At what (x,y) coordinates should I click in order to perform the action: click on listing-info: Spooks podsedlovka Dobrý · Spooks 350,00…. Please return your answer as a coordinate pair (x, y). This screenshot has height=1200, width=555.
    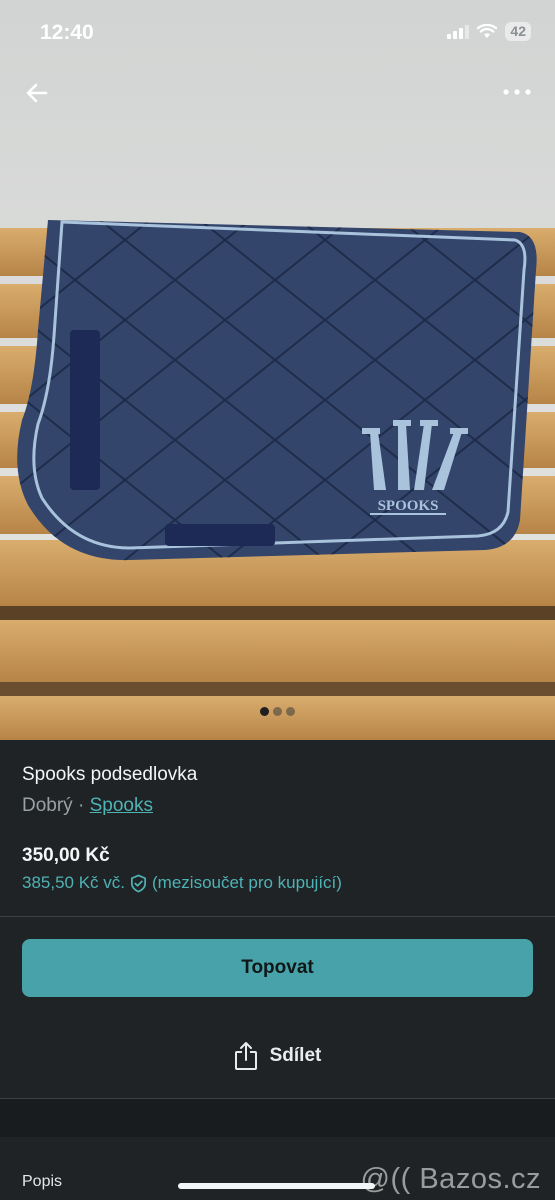
    Looking at the image, I should click on (277, 828).